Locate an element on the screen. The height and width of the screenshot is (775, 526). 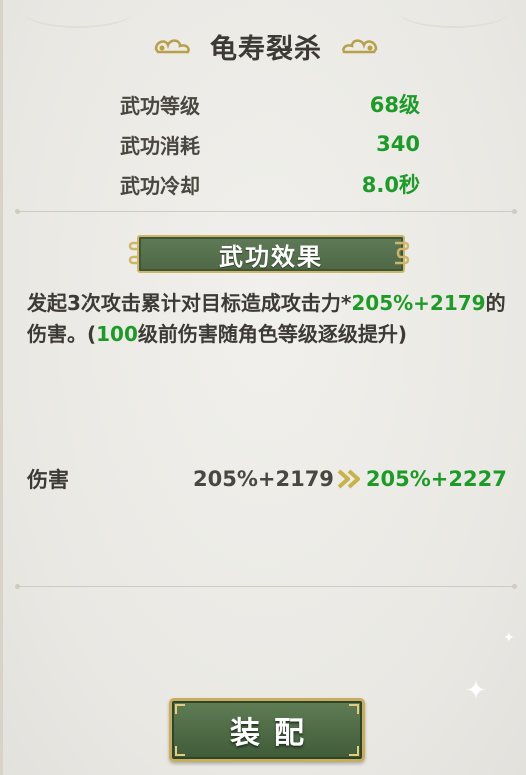
skill-title-bar: 龟寿裂杀 is located at coordinates (264, 46).